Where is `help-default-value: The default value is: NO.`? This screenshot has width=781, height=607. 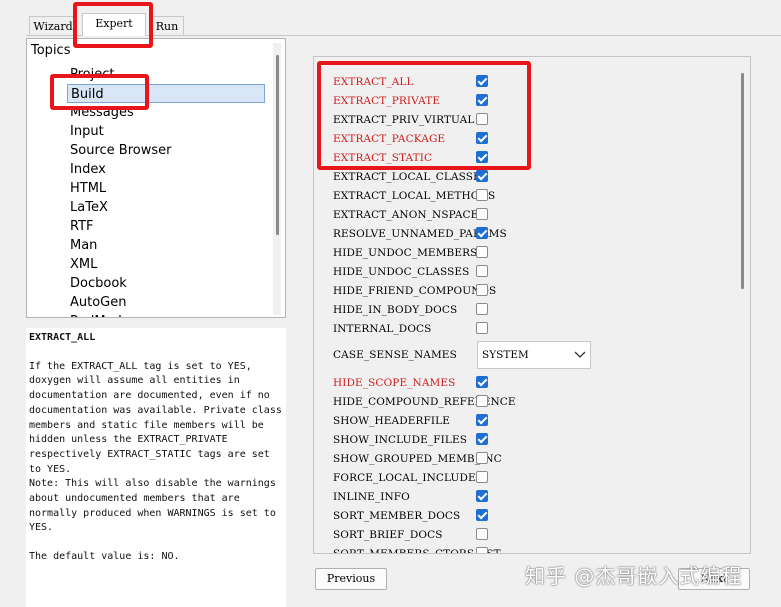
help-default-value: The default value is: NO. is located at coordinates (104, 557).